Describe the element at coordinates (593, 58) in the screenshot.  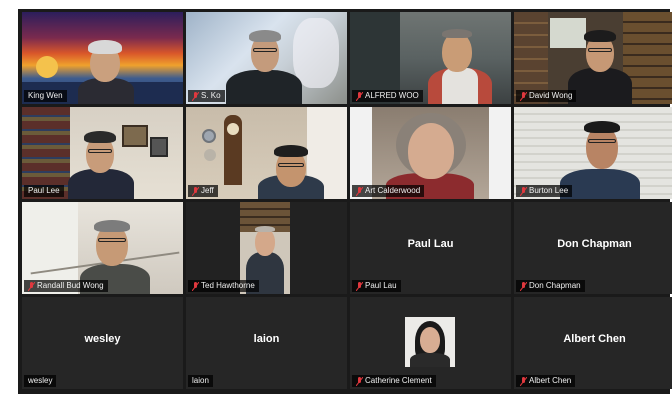
I see `participant-tile-david-wong: David Wong` at that location.